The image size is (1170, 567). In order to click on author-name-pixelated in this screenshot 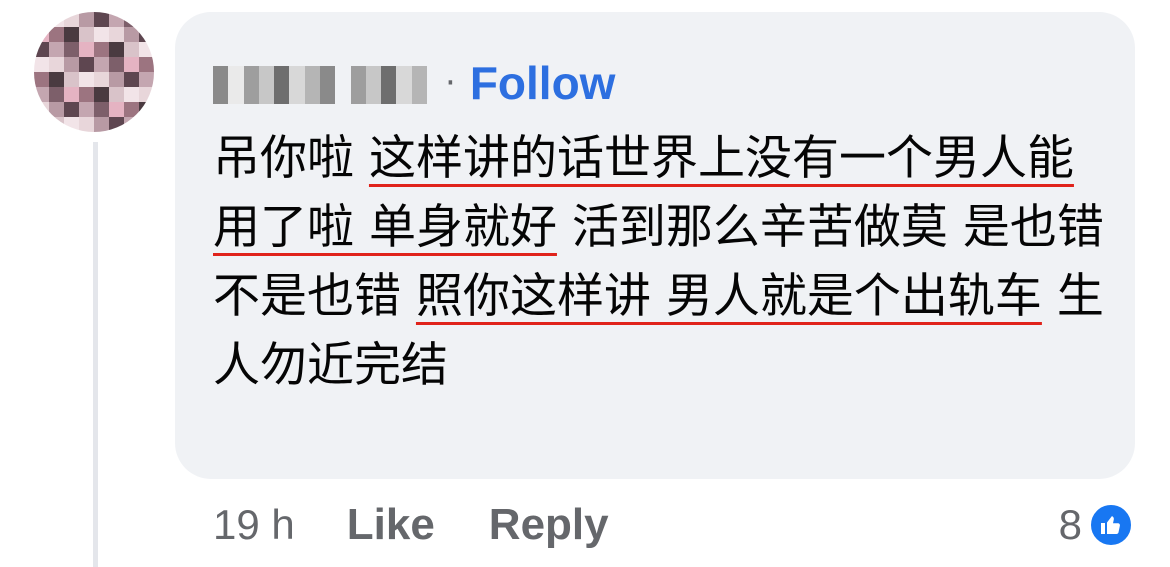, I will do `click(320, 85)`.